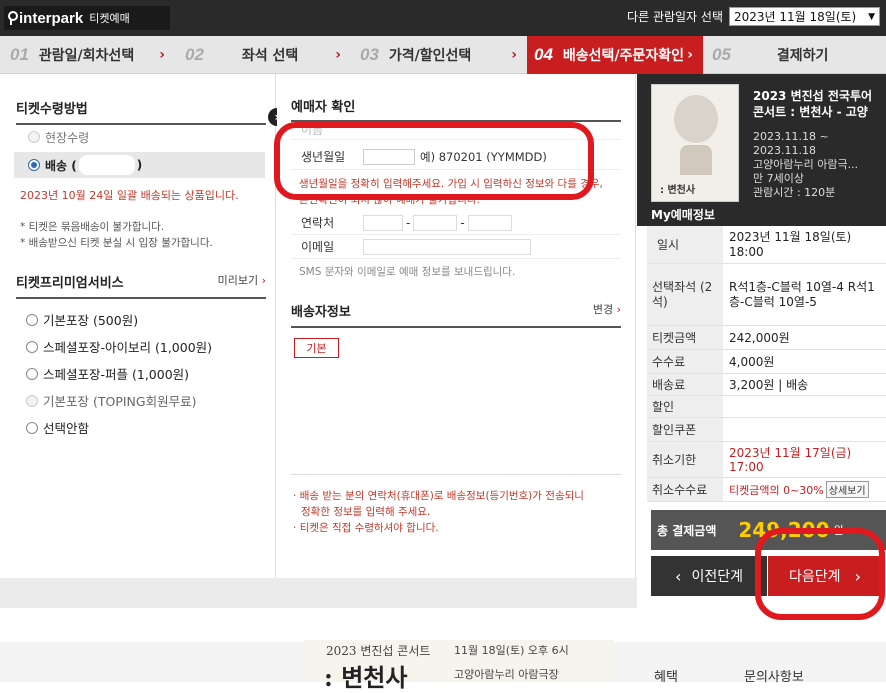 Image resolution: width=886 pixels, height=693 pixels. I want to click on step-2: 02 좌석 선택 ›, so click(263, 55).